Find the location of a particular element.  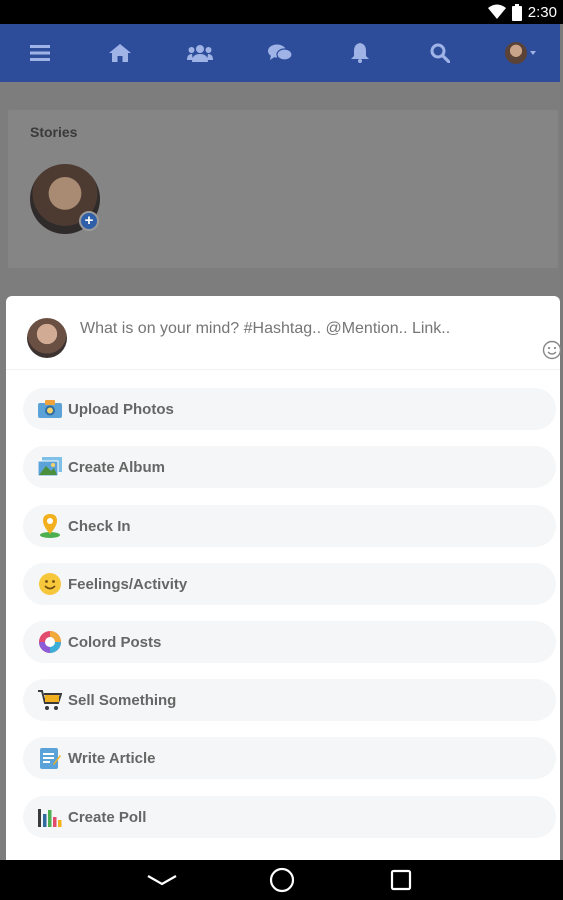

menu-icon is located at coordinates (40, 53).